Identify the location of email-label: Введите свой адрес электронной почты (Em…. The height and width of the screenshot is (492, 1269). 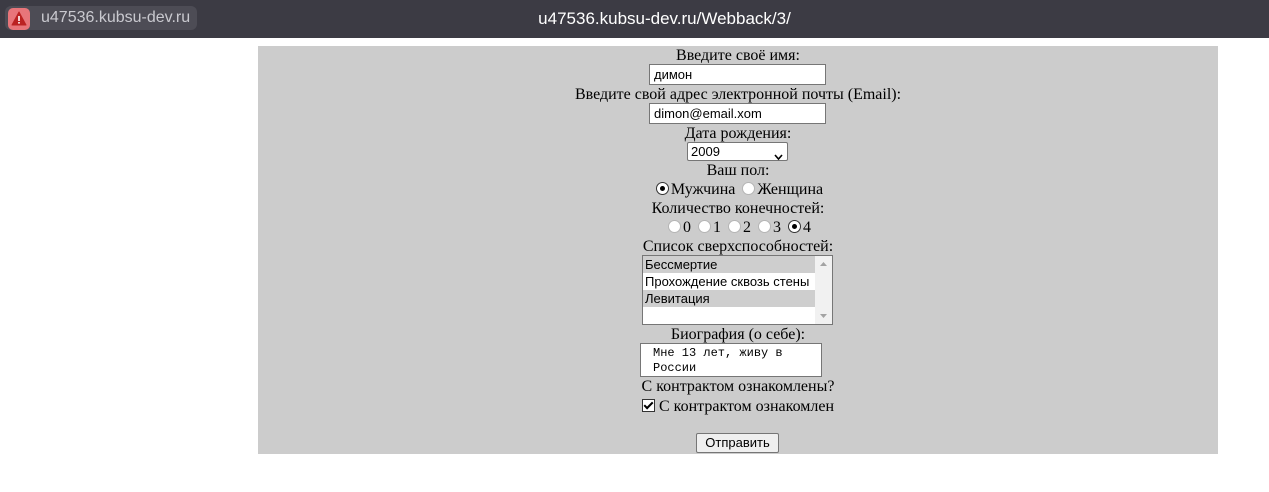
(738, 94).